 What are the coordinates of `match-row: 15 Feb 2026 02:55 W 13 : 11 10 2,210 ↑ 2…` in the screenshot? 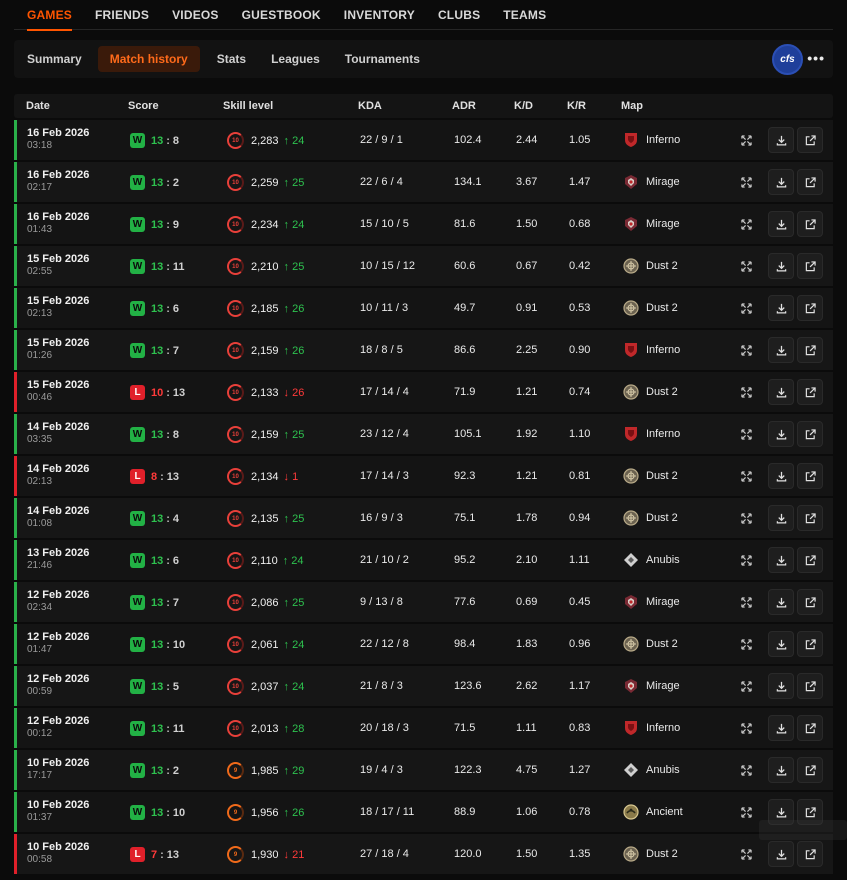 It's located at (423, 266).